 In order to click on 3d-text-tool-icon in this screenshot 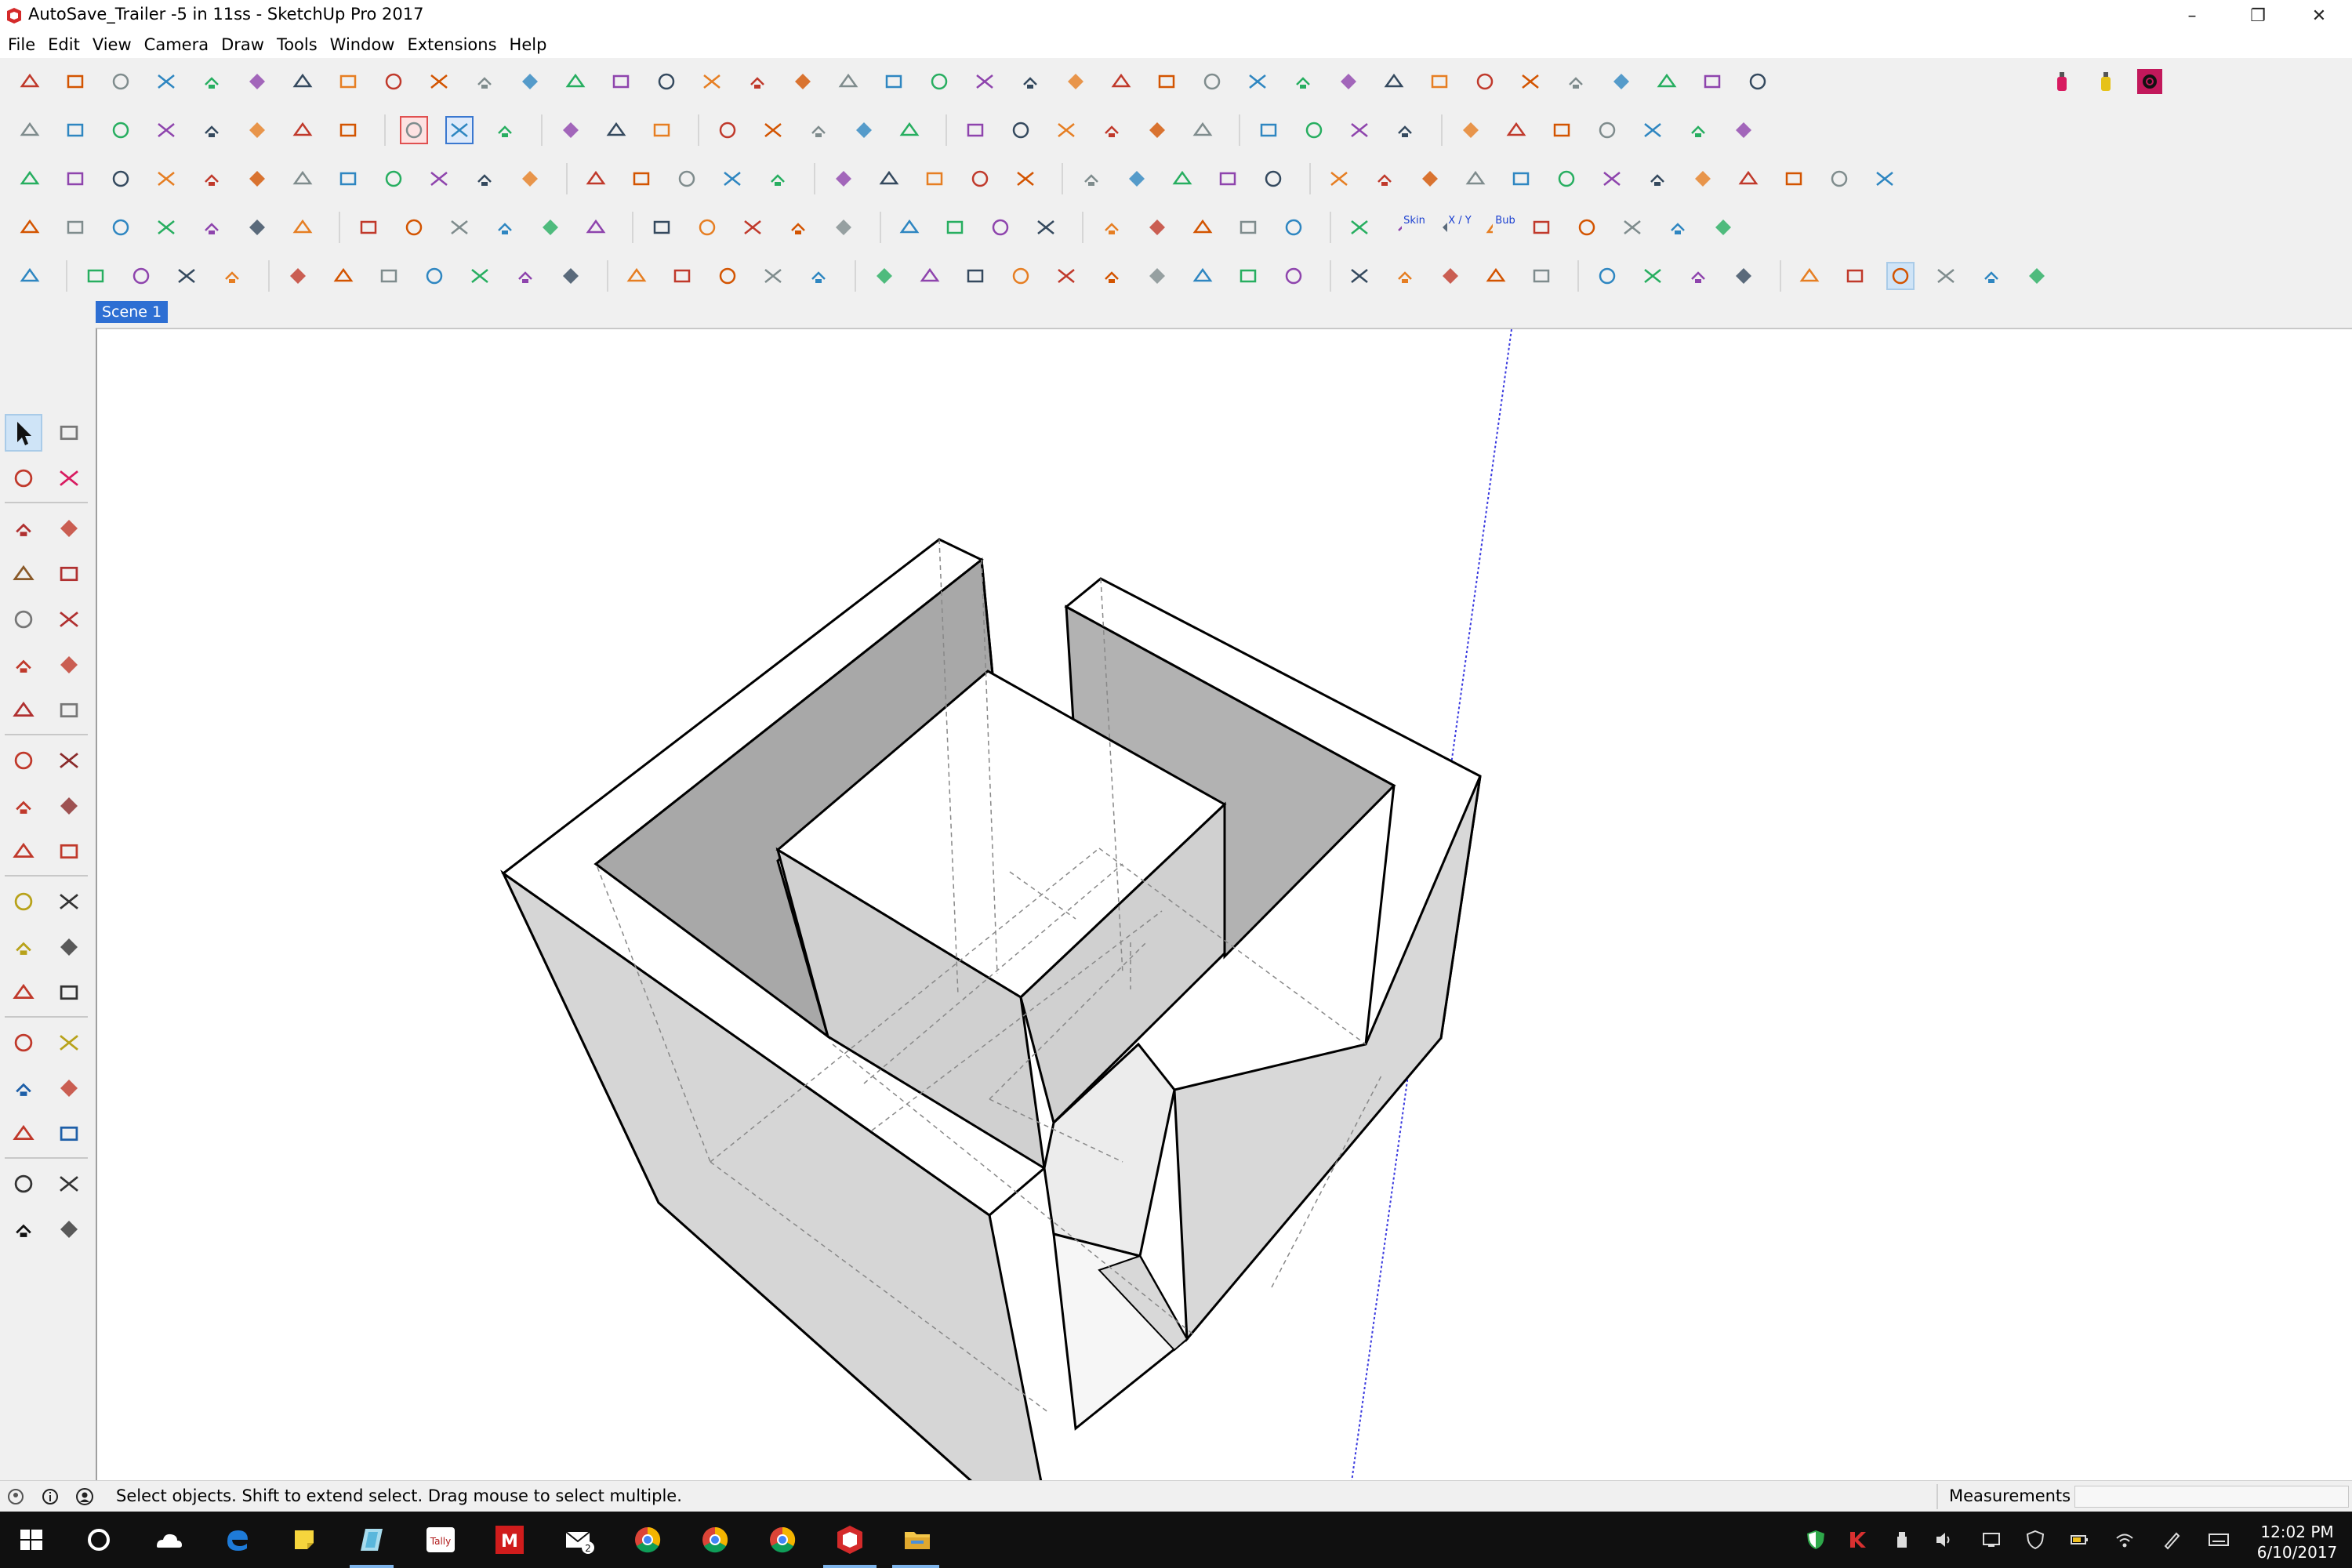, I will do `click(69, 993)`.